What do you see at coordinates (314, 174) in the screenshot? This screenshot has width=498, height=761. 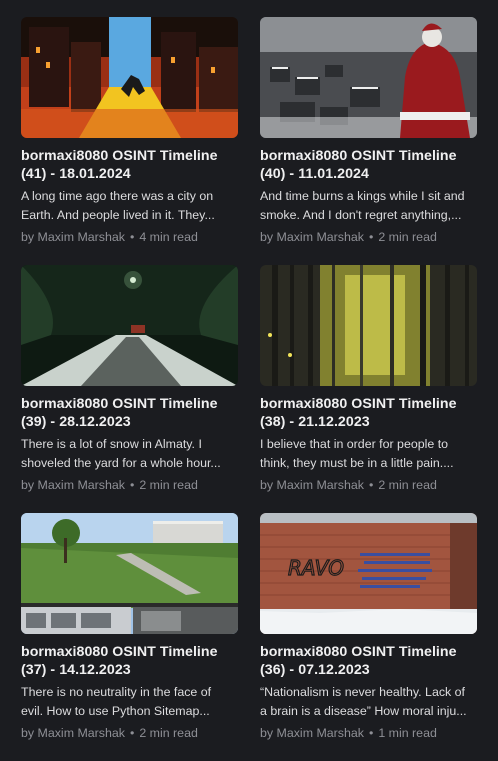 I see `post-title-line: (40) - 11.01.2024` at bounding box center [314, 174].